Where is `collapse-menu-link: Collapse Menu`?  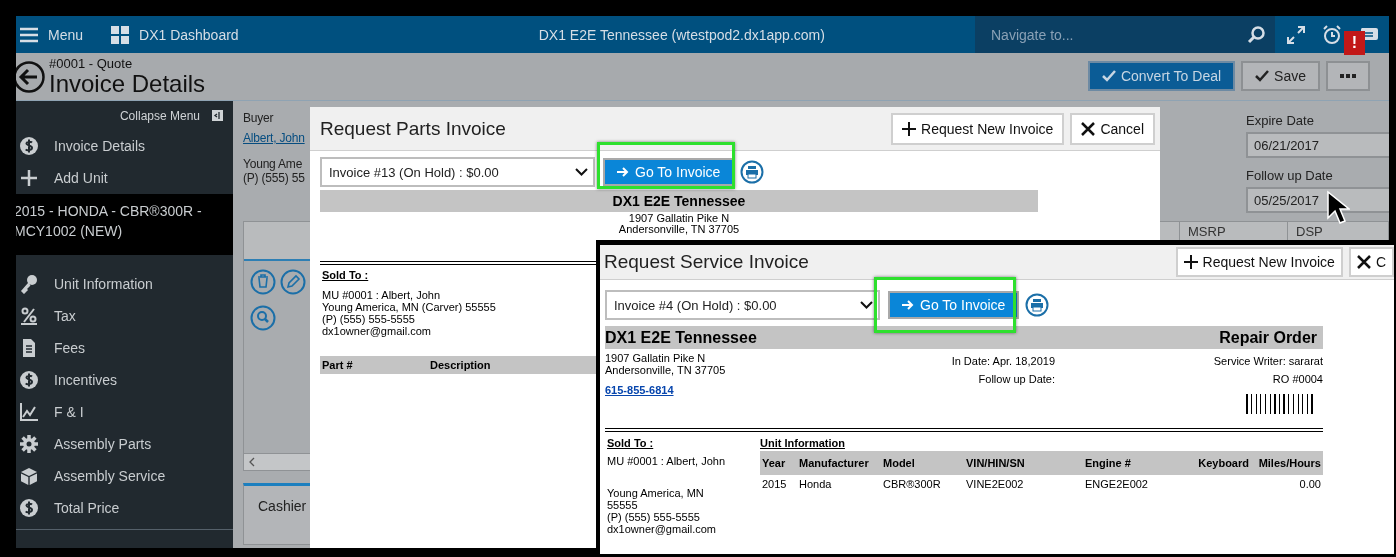
collapse-menu-link: Collapse Menu is located at coordinates (159, 115).